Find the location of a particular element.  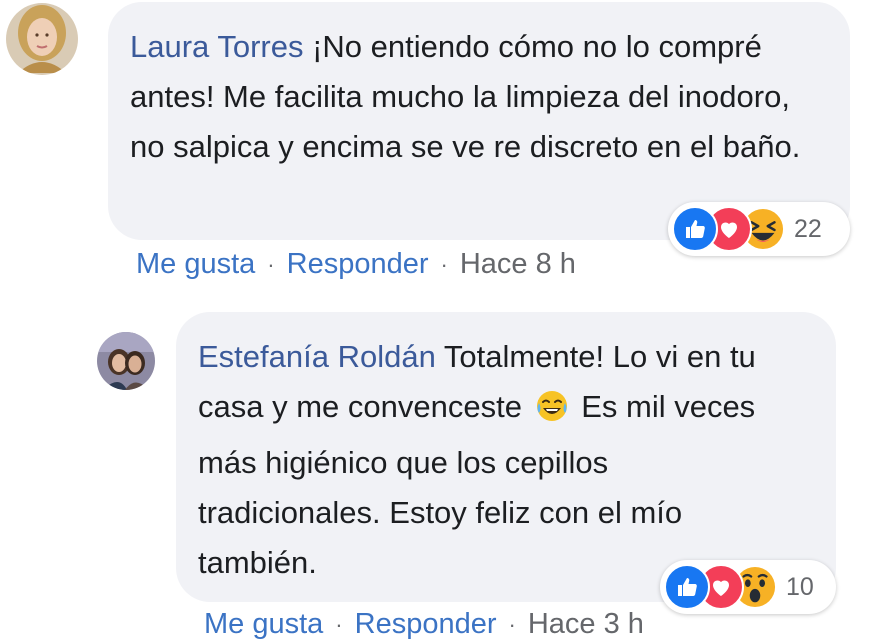

comment-timestamp: Hace 8 h is located at coordinates (518, 264).